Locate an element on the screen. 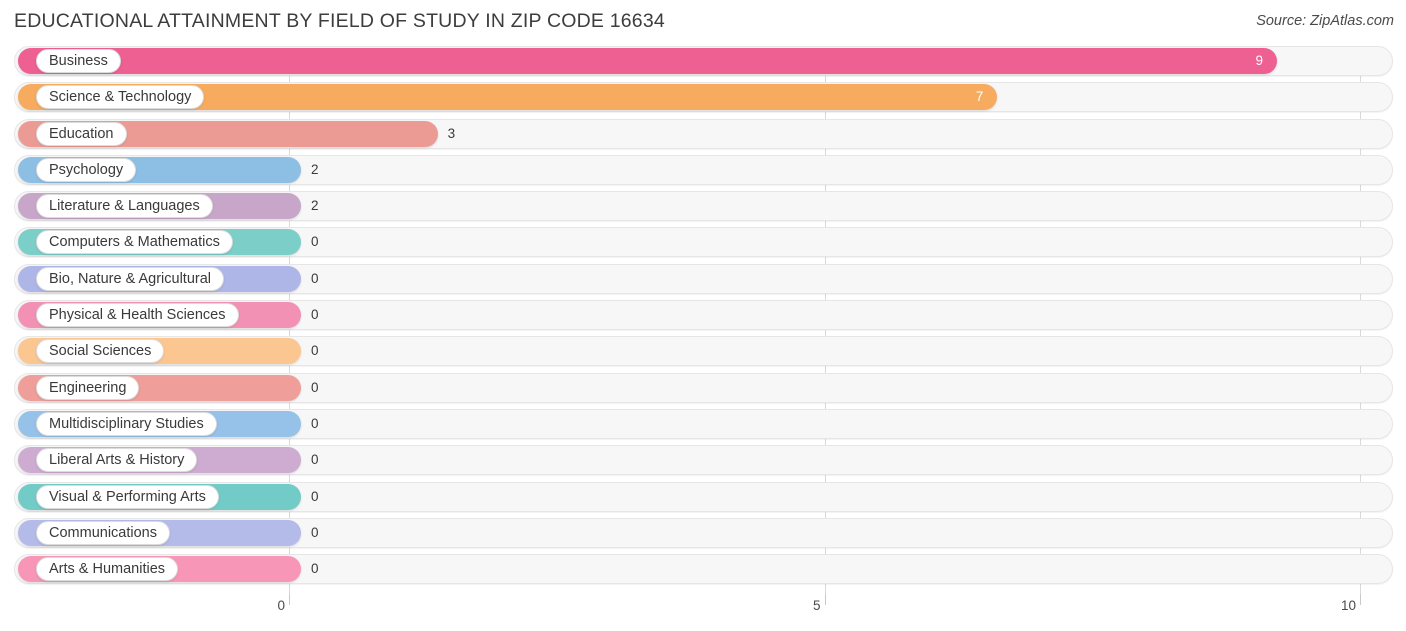 The height and width of the screenshot is (631, 1406). bar-row: 0 Engineering is located at coordinates (703, 387).